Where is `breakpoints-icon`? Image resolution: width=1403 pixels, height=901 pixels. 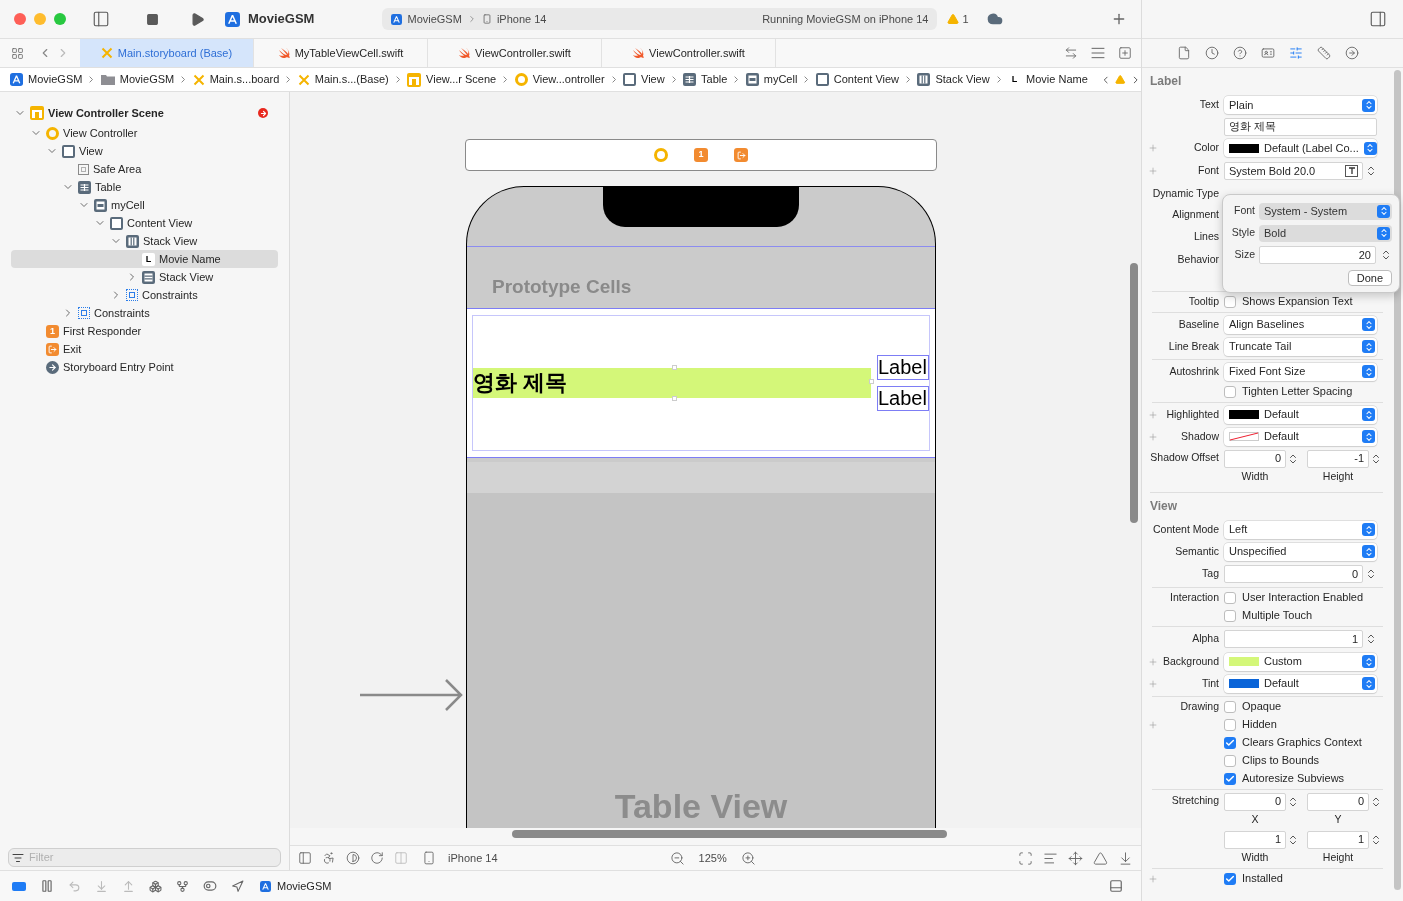 breakpoints-icon is located at coordinates (19, 886).